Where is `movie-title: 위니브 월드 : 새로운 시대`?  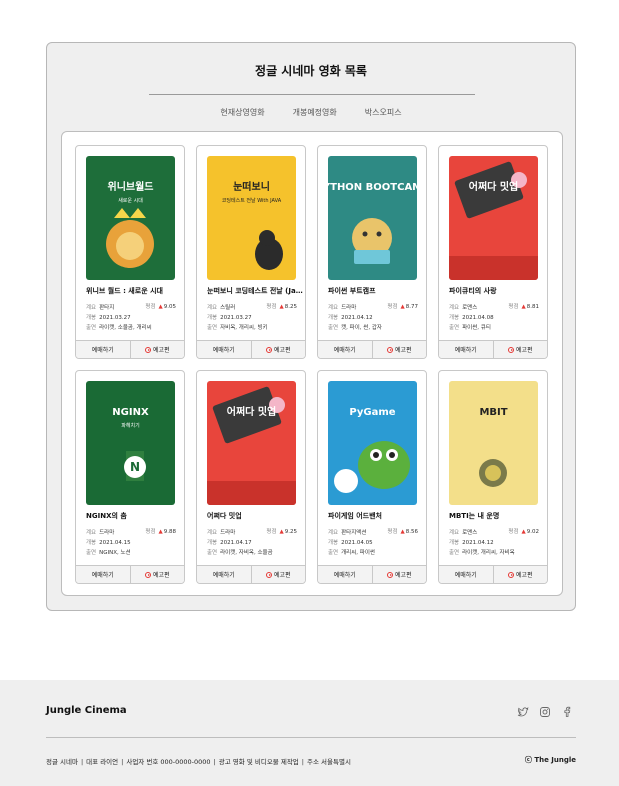
movie-title: 위니브 월드 : 새로운 시대 is located at coordinates (124, 291).